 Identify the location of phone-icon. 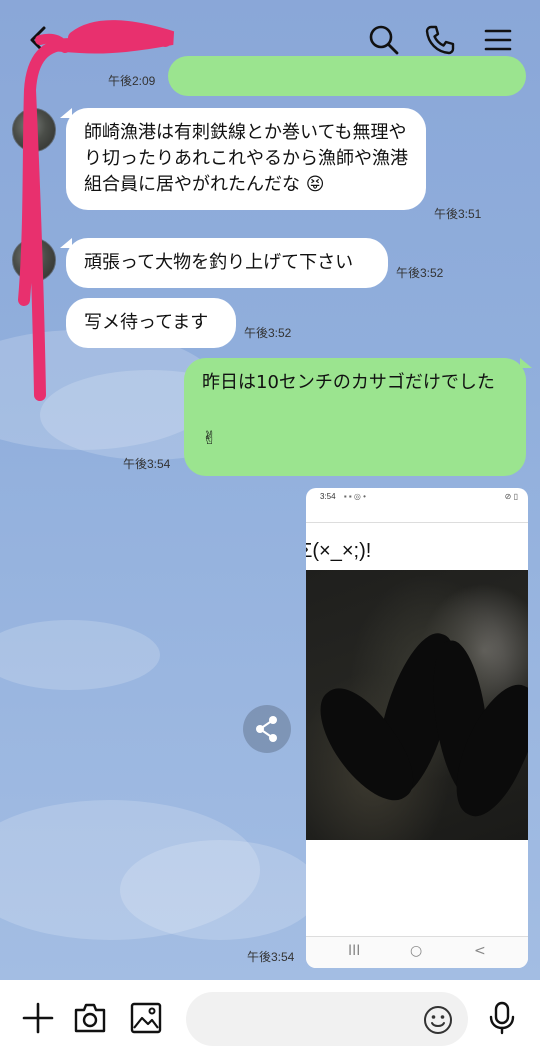
(440, 40).